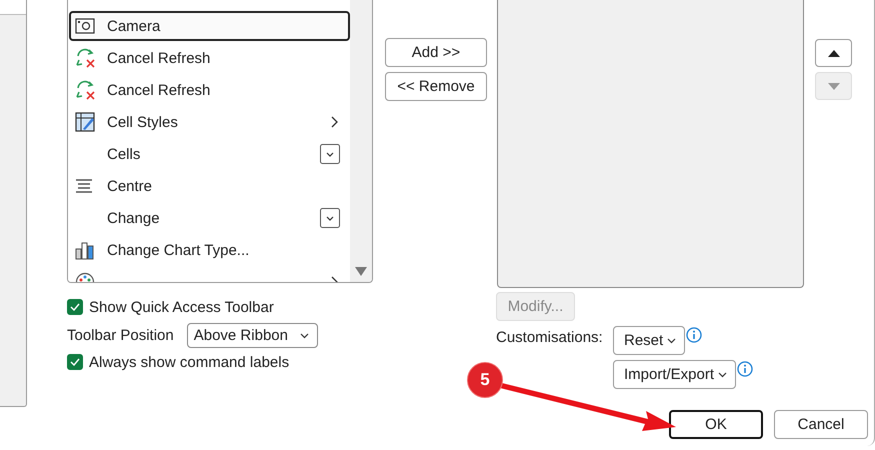 This screenshot has height=450, width=875. What do you see at coordinates (716, 424) in the screenshot?
I see `ok-button: OK` at bounding box center [716, 424].